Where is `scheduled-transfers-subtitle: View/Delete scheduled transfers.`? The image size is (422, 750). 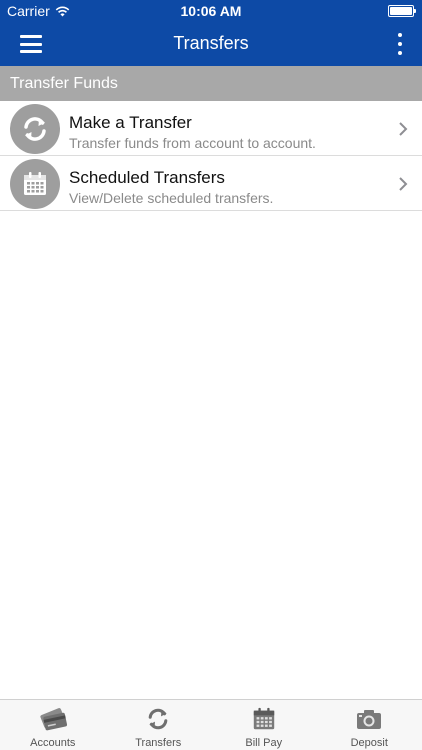
scheduled-transfers-subtitle: View/Delete scheduled transfers. is located at coordinates (171, 198).